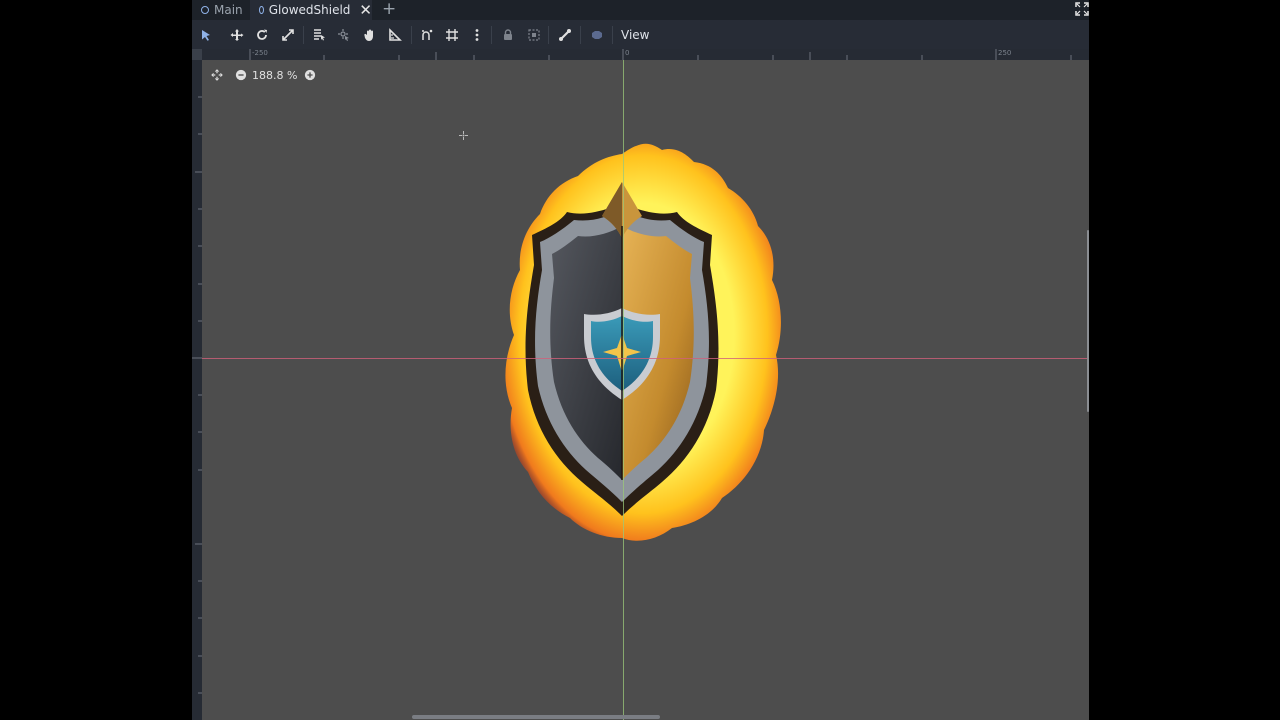 The width and height of the screenshot is (1280, 720). I want to click on smart-snap-button, so click(427, 35).